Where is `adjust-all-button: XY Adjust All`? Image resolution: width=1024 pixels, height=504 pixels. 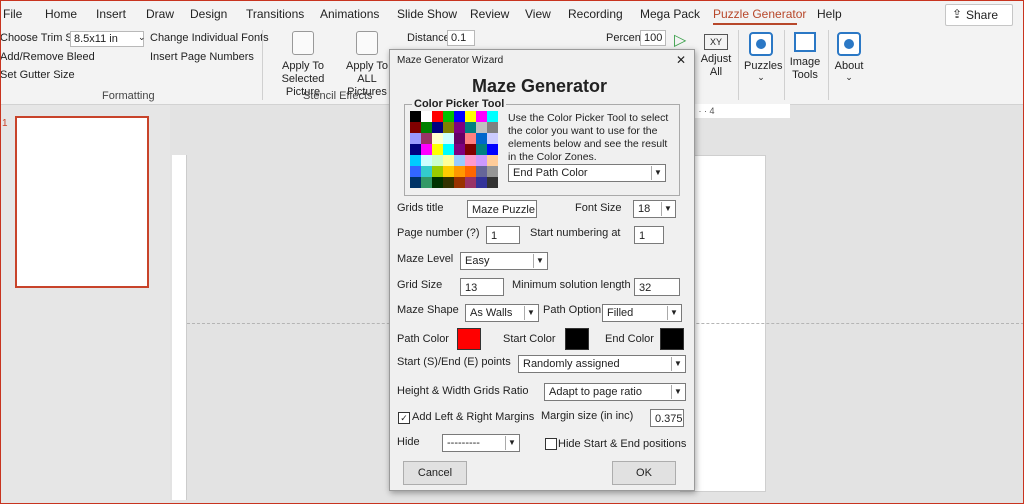
adjust-all-button: XY Adjust All is located at coordinates (716, 56).